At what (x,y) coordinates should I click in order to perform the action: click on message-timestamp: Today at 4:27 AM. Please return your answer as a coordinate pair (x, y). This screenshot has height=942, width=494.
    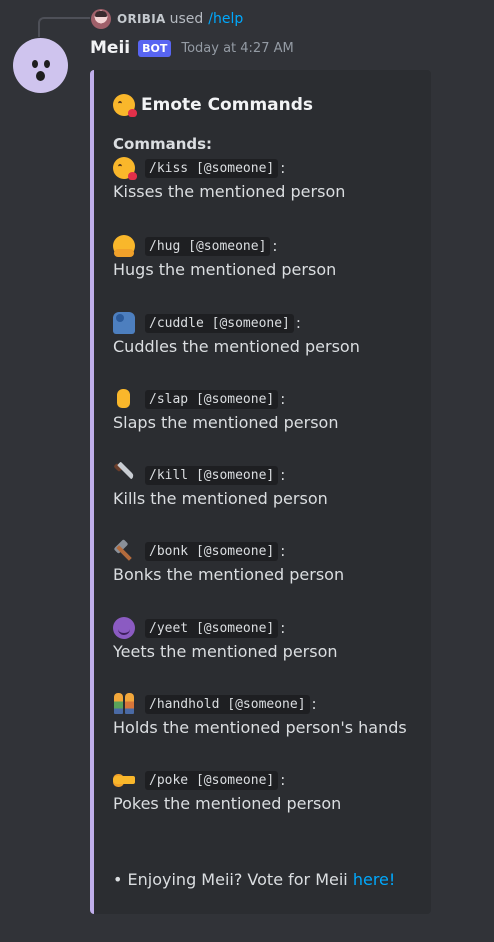
    Looking at the image, I should click on (237, 48).